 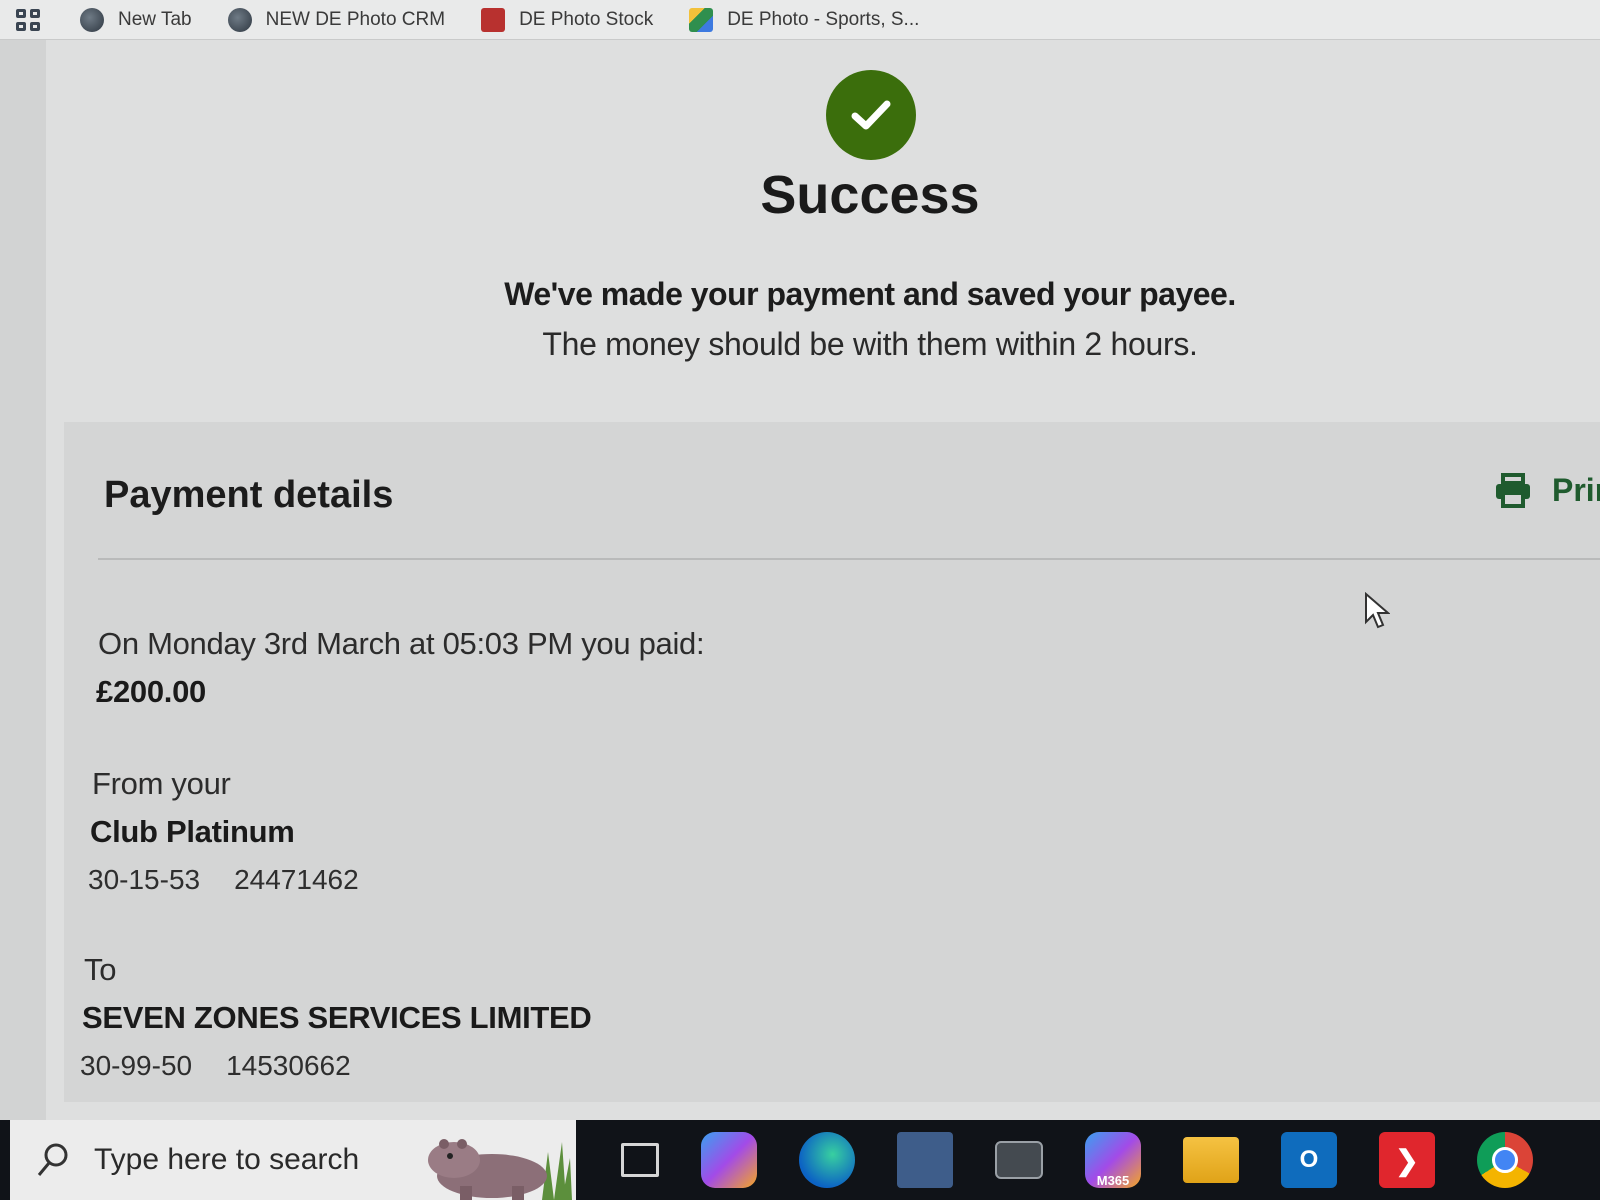 What do you see at coordinates (1211, 1160) in the screenshot?
I see `file-explorer-icon` at bounding box center [1211, 1160].